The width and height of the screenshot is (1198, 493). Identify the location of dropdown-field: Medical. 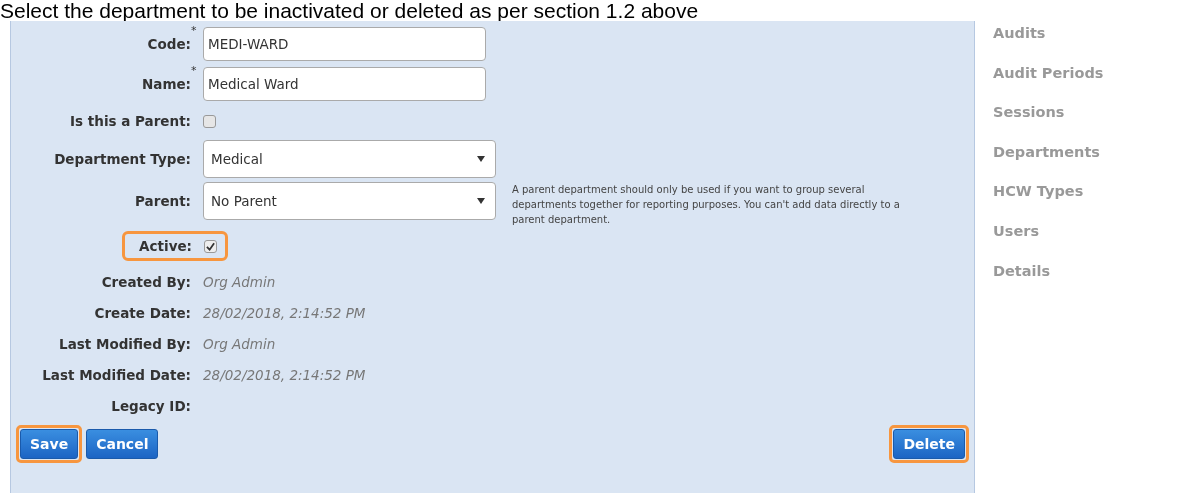
(349, 159).